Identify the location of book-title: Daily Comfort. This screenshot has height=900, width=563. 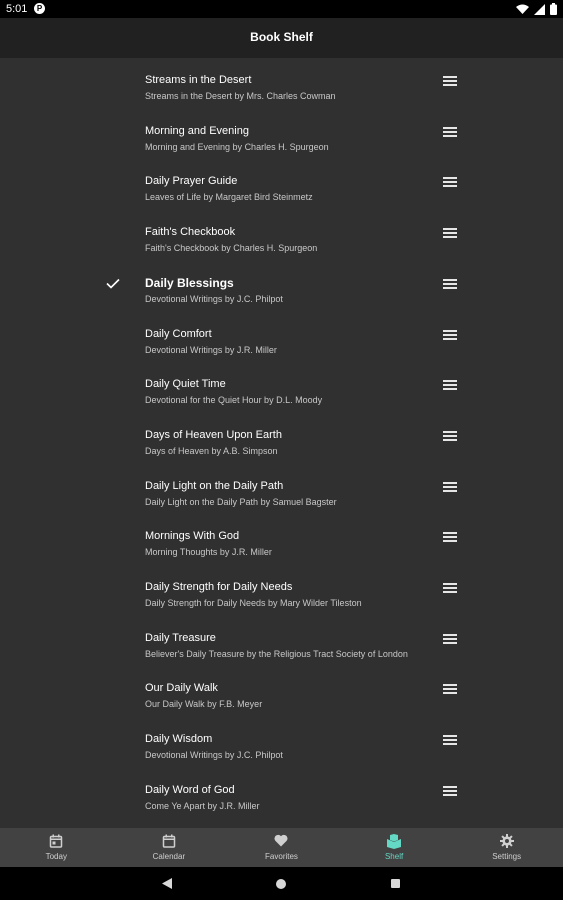
(178, 333).